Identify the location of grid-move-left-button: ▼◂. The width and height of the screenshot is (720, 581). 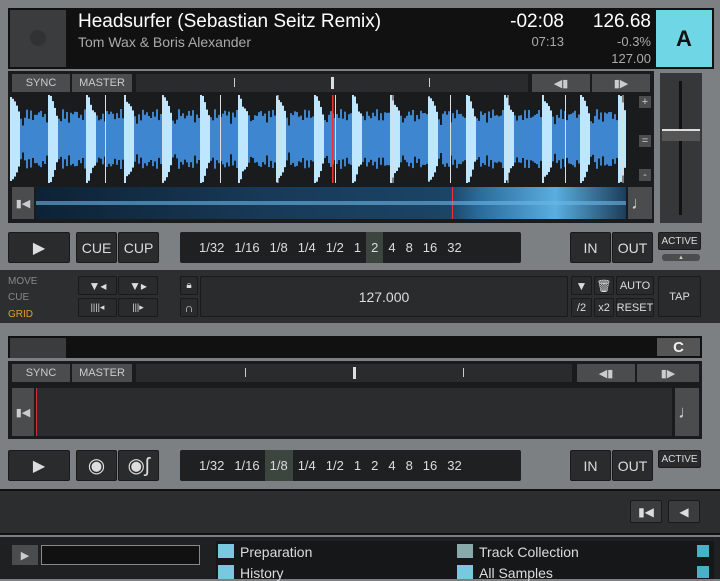
(97, 285).